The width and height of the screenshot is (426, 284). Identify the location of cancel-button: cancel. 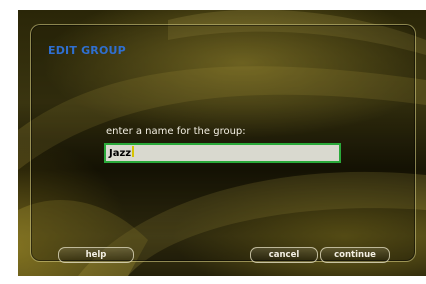
(284, 255).